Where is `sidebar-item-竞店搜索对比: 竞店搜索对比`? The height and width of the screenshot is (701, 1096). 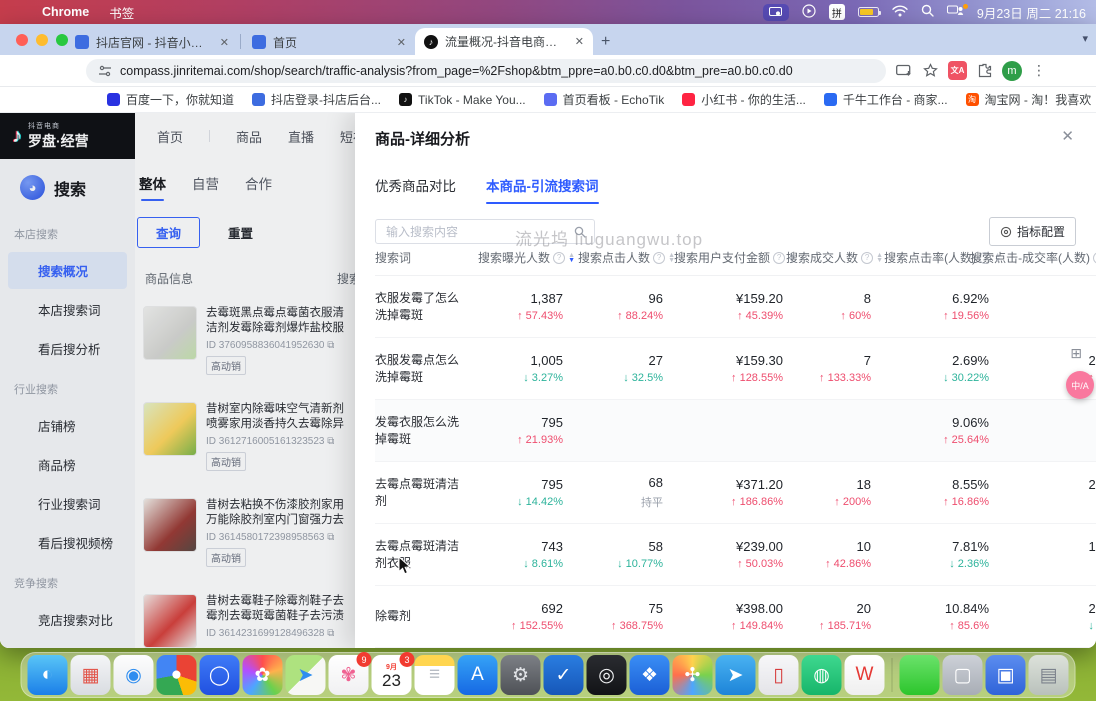
sidebar-item-竞店搜索对比: 竞店搜索对比 is located at coordinates (67, 619).